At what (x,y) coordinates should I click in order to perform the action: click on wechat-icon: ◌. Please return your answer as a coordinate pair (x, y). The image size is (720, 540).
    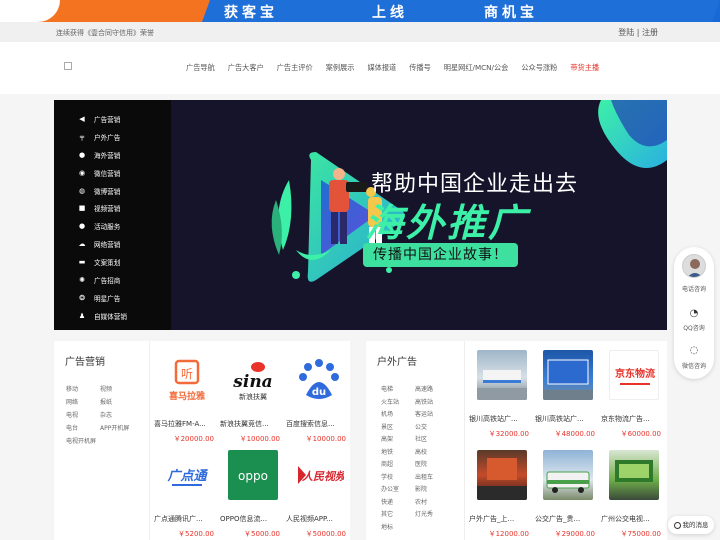
    Looking at the image, I should click on (694, 351).